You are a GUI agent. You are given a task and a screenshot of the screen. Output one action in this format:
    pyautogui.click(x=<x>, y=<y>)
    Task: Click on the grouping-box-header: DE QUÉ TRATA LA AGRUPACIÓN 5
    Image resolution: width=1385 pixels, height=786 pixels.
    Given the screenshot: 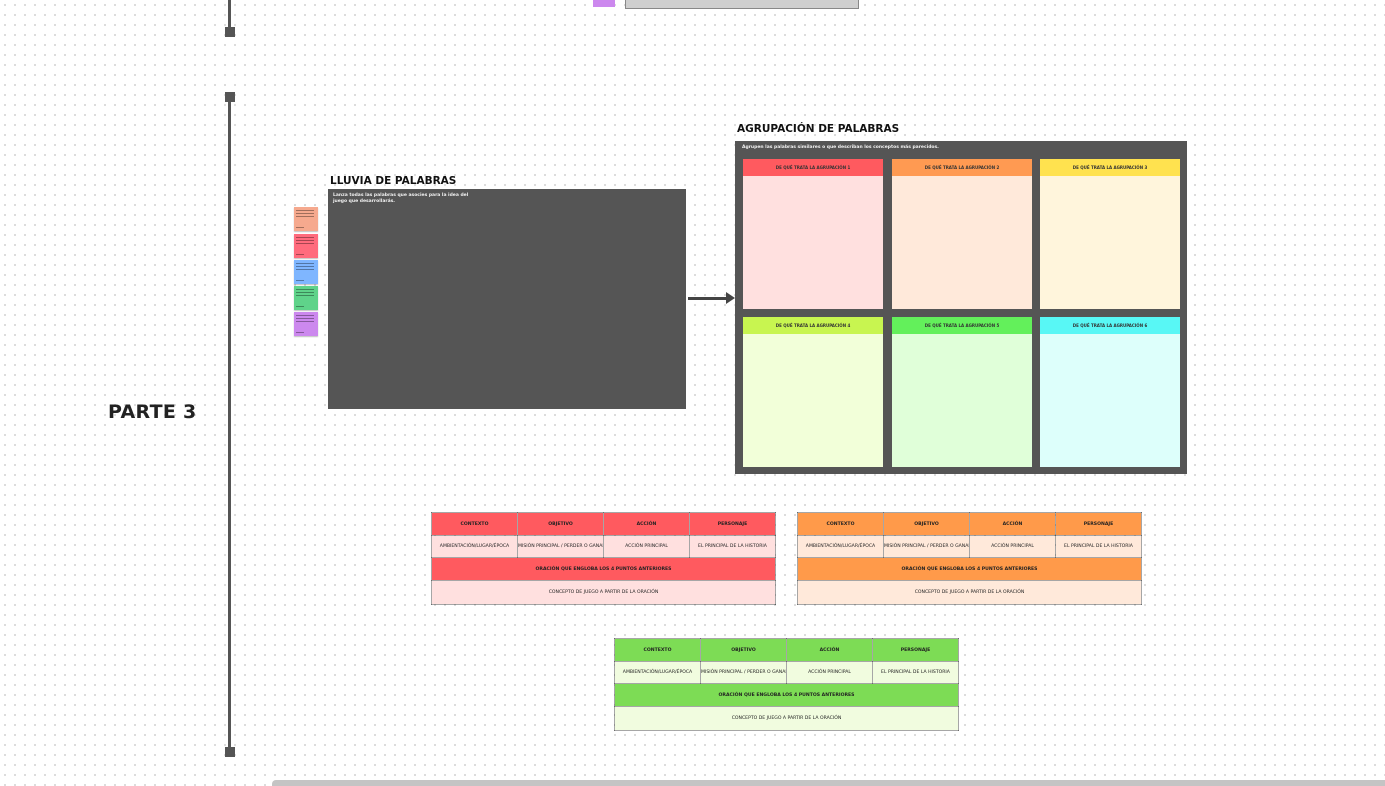 What is the action you would take?
    pyautogui.click(x=962, y=325)
    